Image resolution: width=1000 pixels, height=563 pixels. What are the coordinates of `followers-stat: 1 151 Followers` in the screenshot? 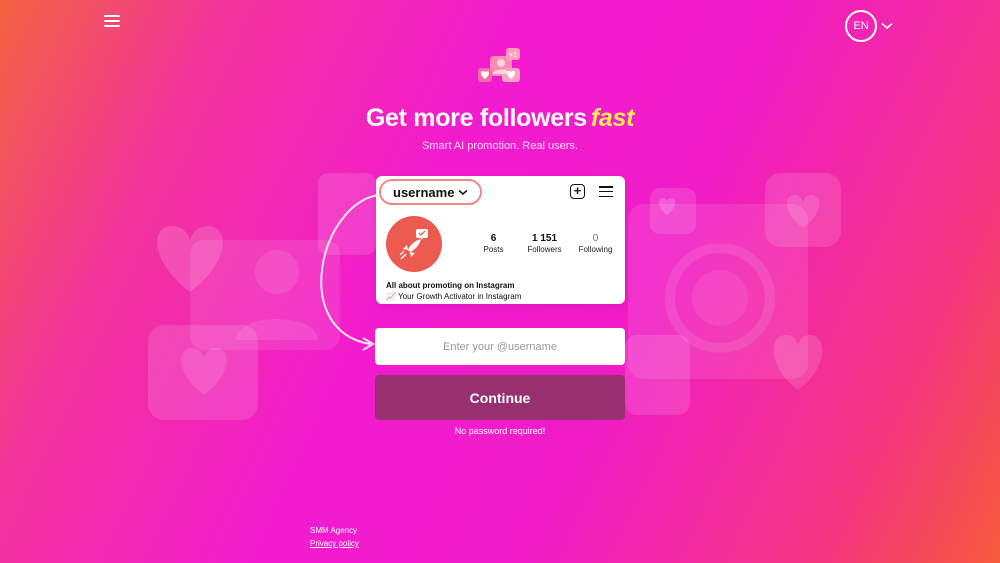 It's located at (544, 243).